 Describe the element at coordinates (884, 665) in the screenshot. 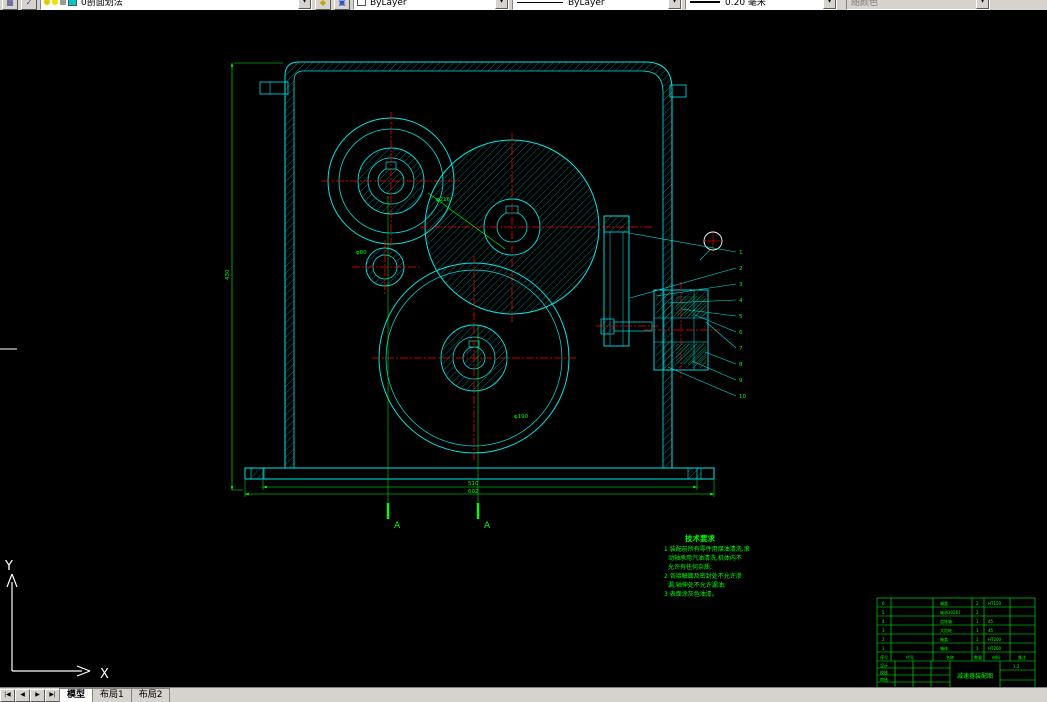

I see `svg-text: 设计` at that location.